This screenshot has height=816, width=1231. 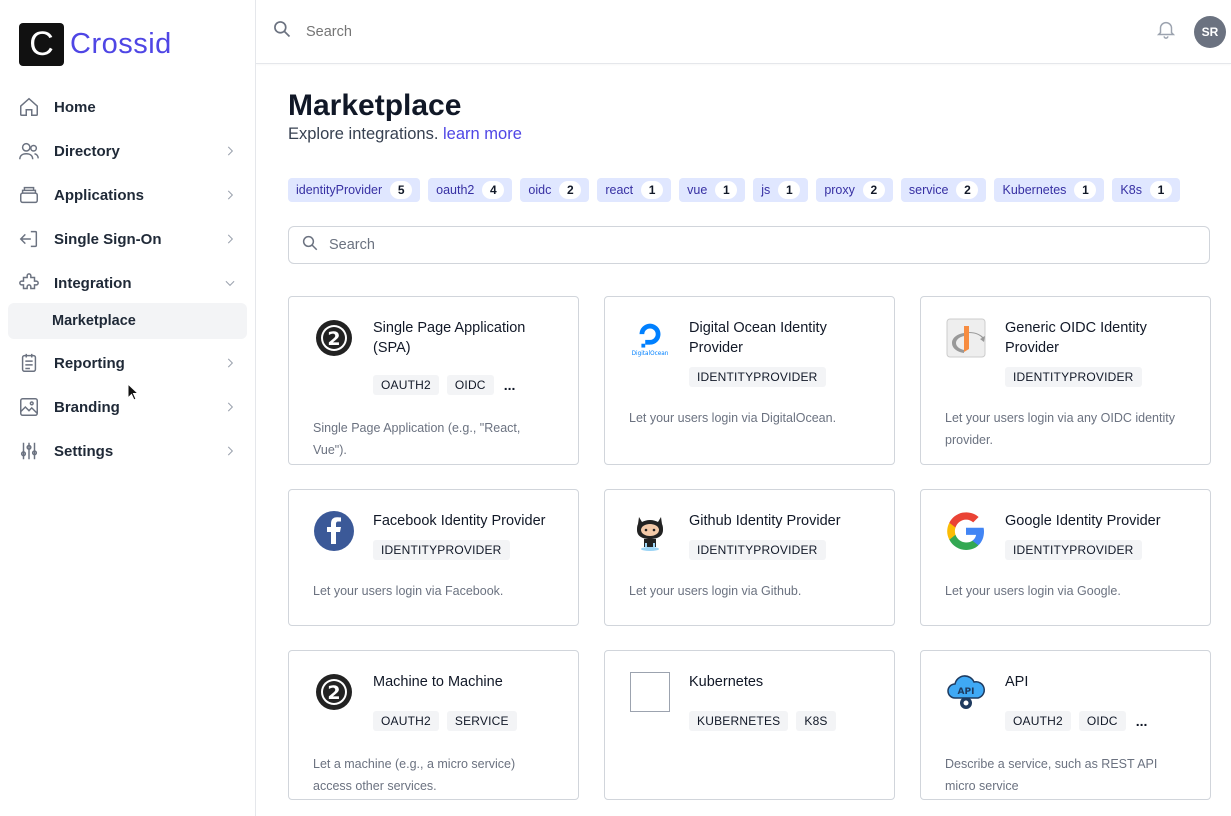 I want to click on sidebar-item-directory: Directory, so click(x=127, y=151).